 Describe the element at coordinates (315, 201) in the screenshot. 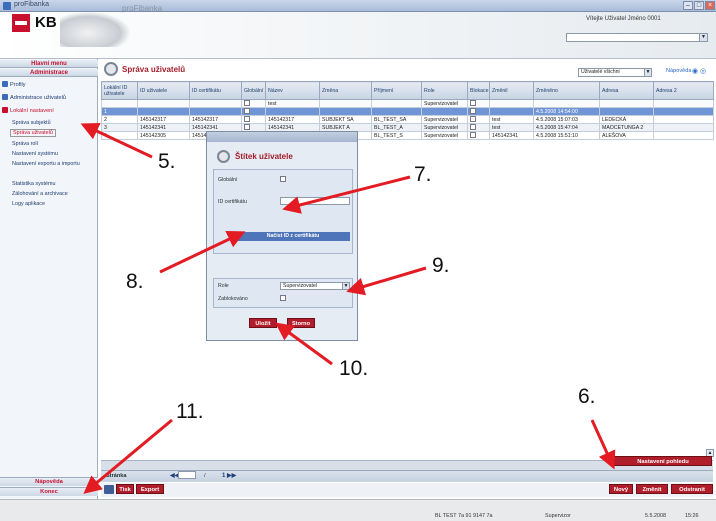

I see `cert-id-input` at that location.